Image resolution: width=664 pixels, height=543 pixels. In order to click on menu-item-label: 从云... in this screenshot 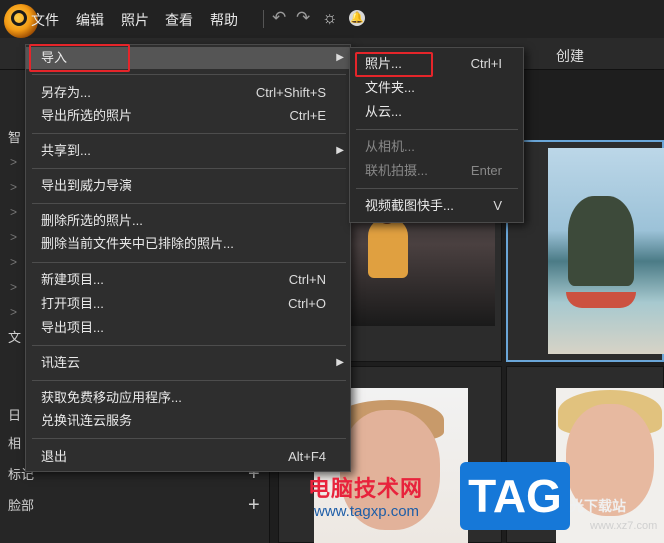, I will do `click(383, 111)`.